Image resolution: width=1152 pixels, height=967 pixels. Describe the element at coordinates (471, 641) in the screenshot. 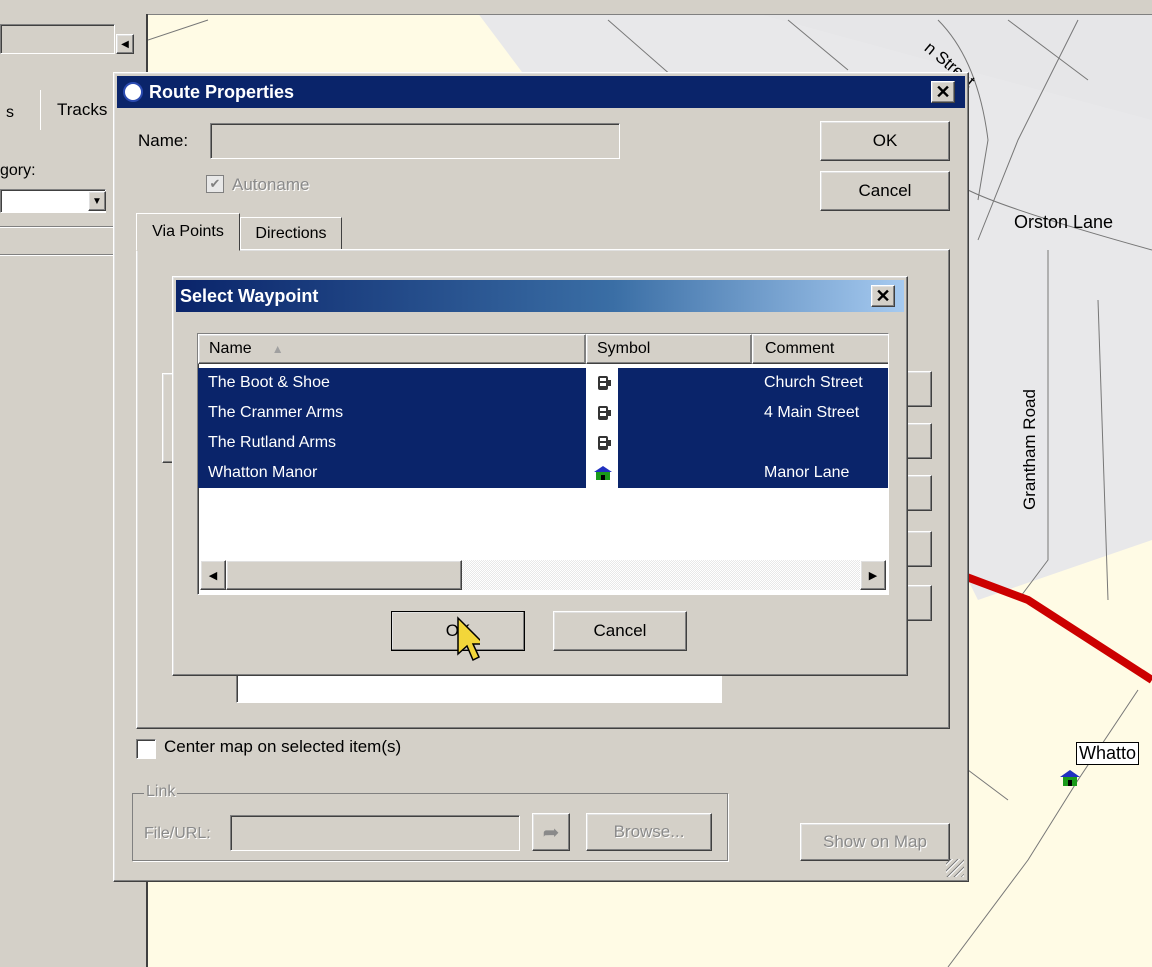

I see `mouse-cursor-icon` at that location.